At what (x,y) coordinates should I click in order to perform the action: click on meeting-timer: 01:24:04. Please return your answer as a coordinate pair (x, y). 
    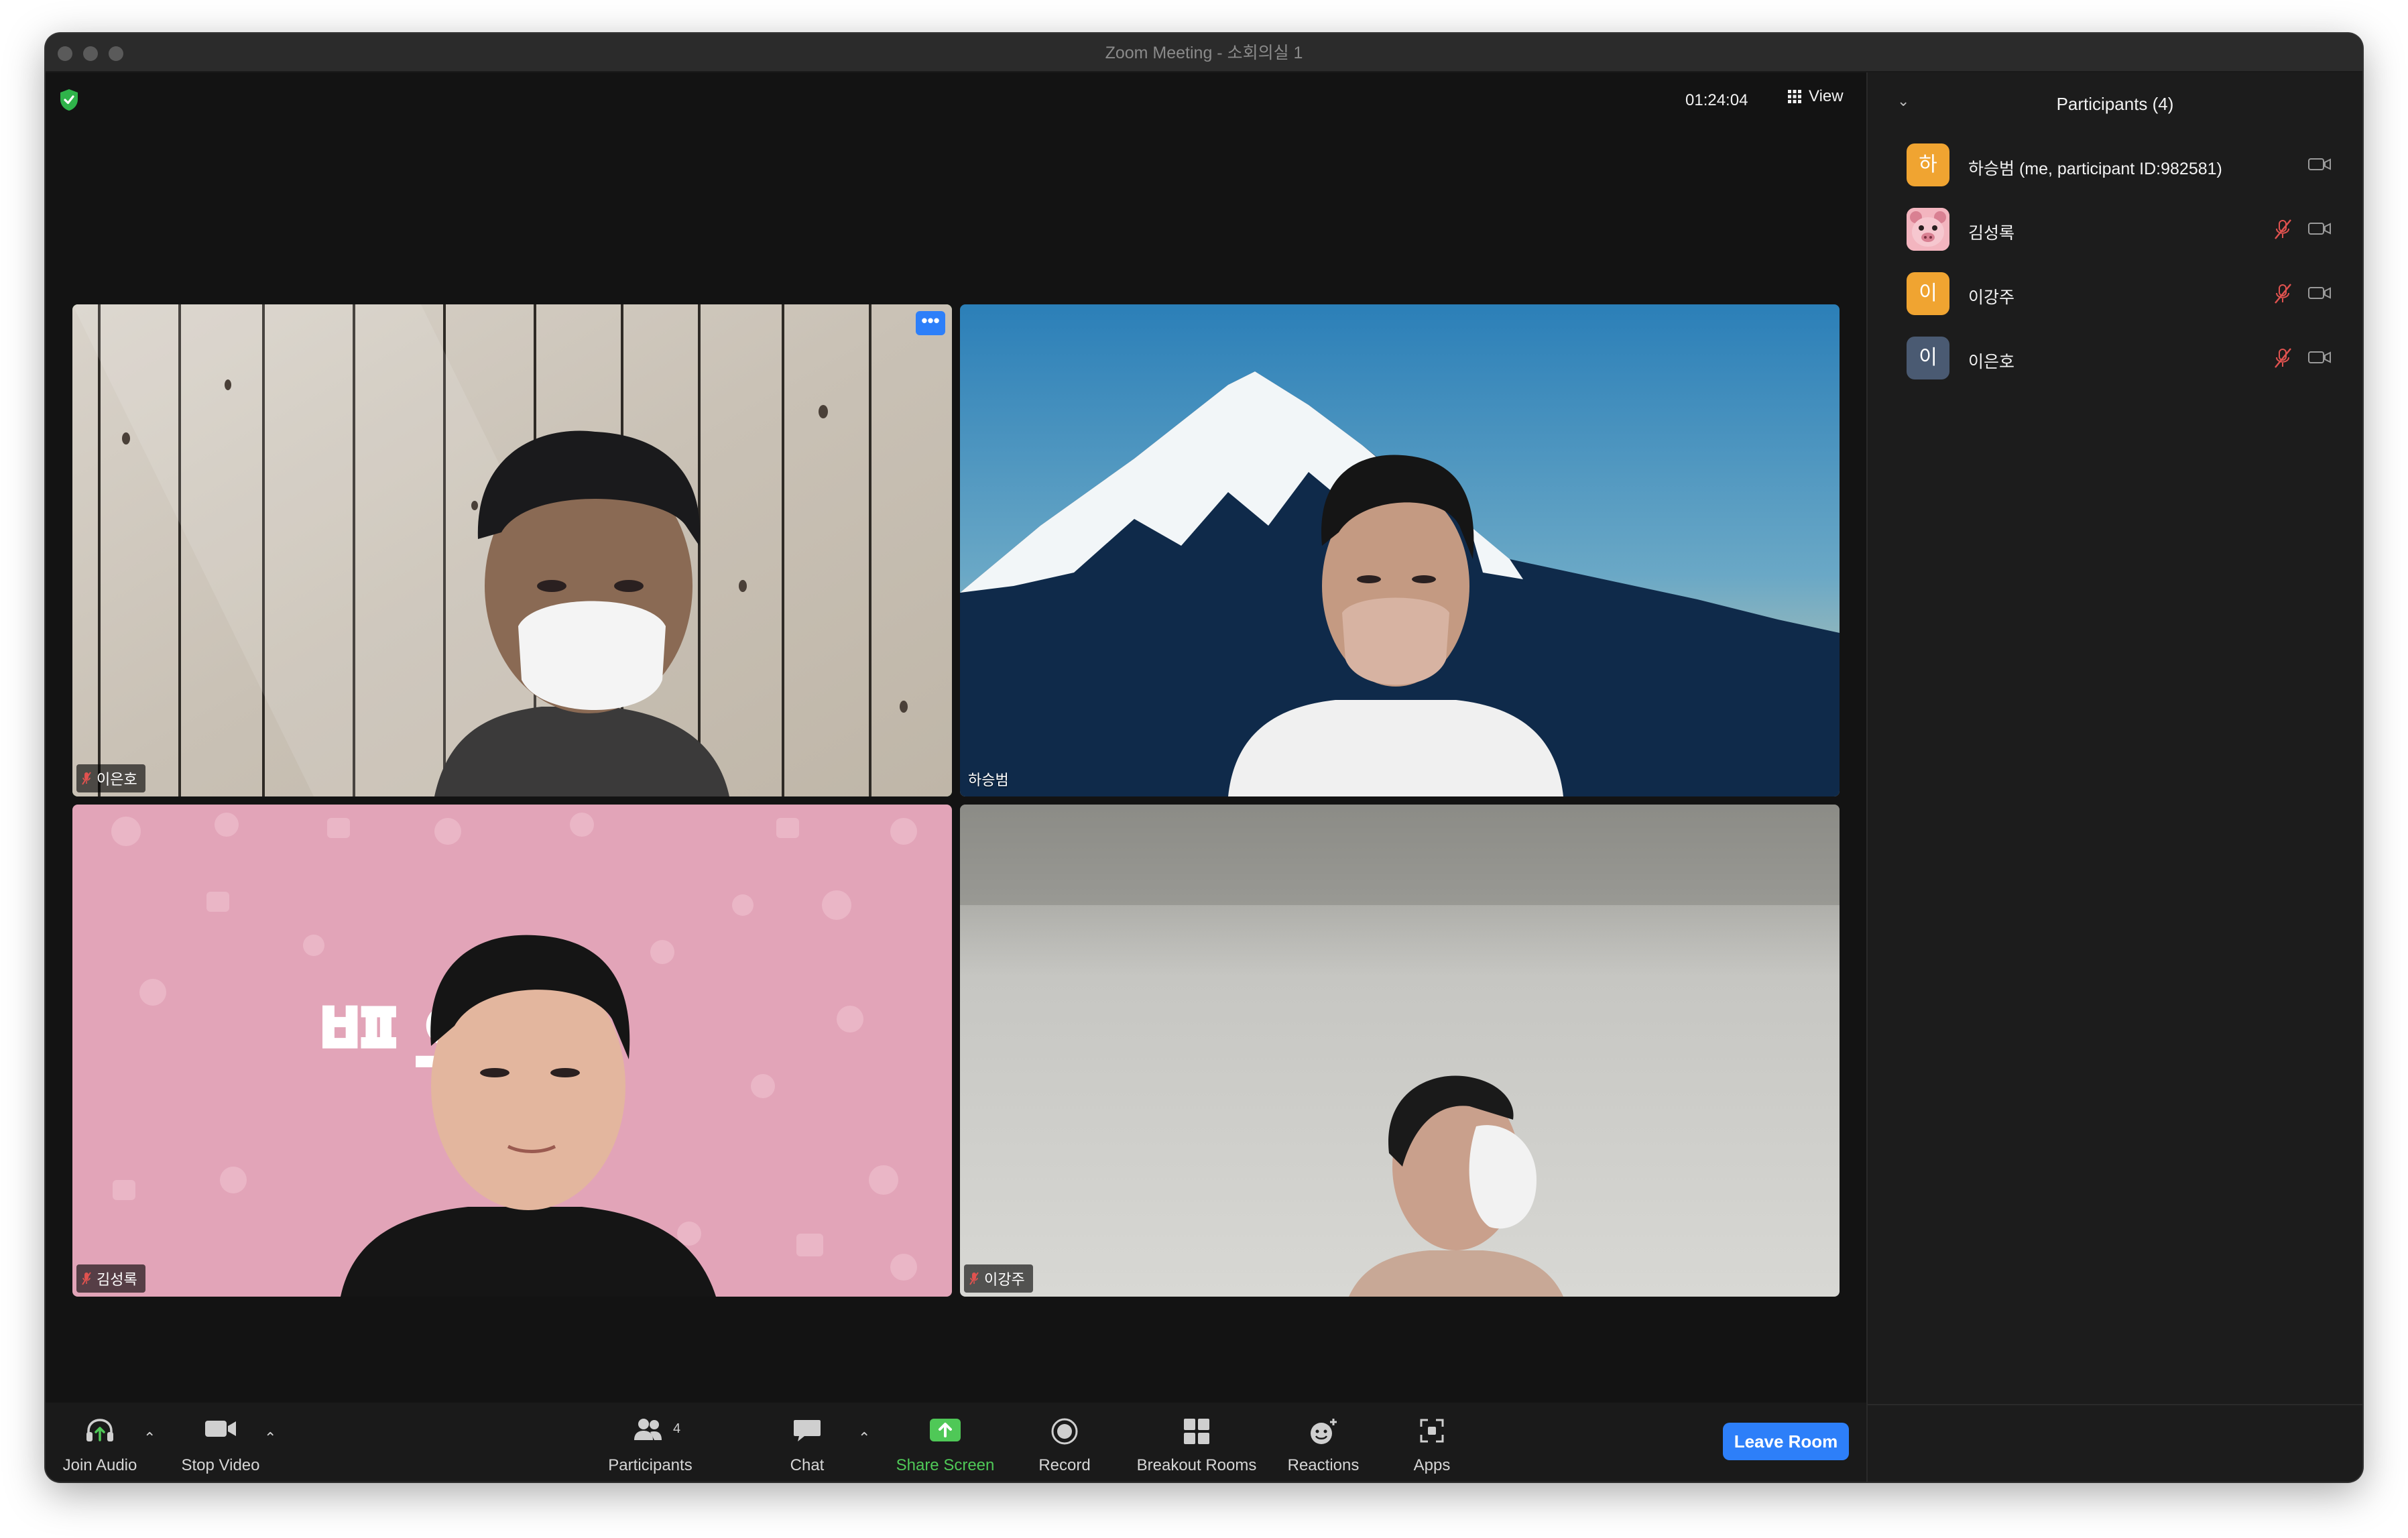
    Looking at the image, I should click on (1716, 100).